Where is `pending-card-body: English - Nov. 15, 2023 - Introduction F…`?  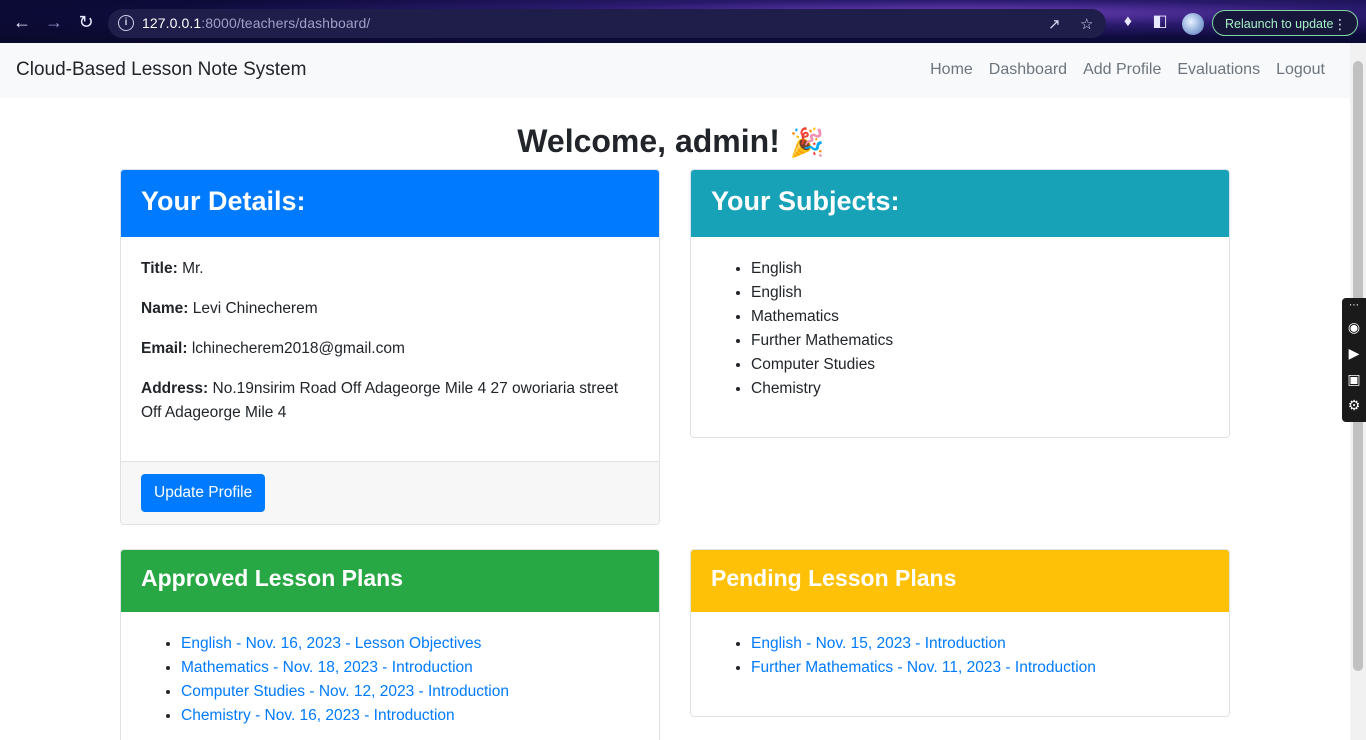 pending-card-body: English - Nov. 15, 2023 - Introduction F… is located at coordinates (960, 656).